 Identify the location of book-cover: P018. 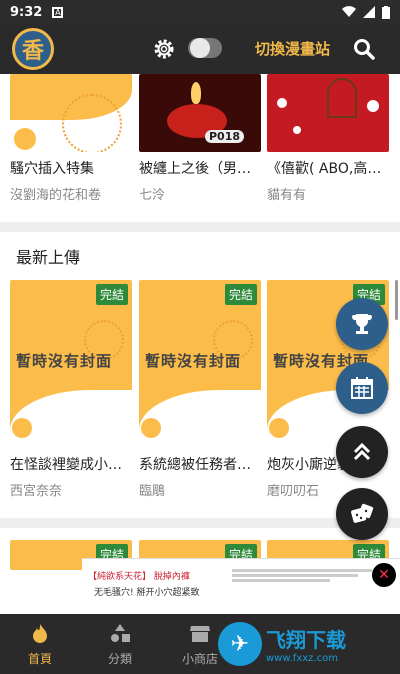
(200, 113).